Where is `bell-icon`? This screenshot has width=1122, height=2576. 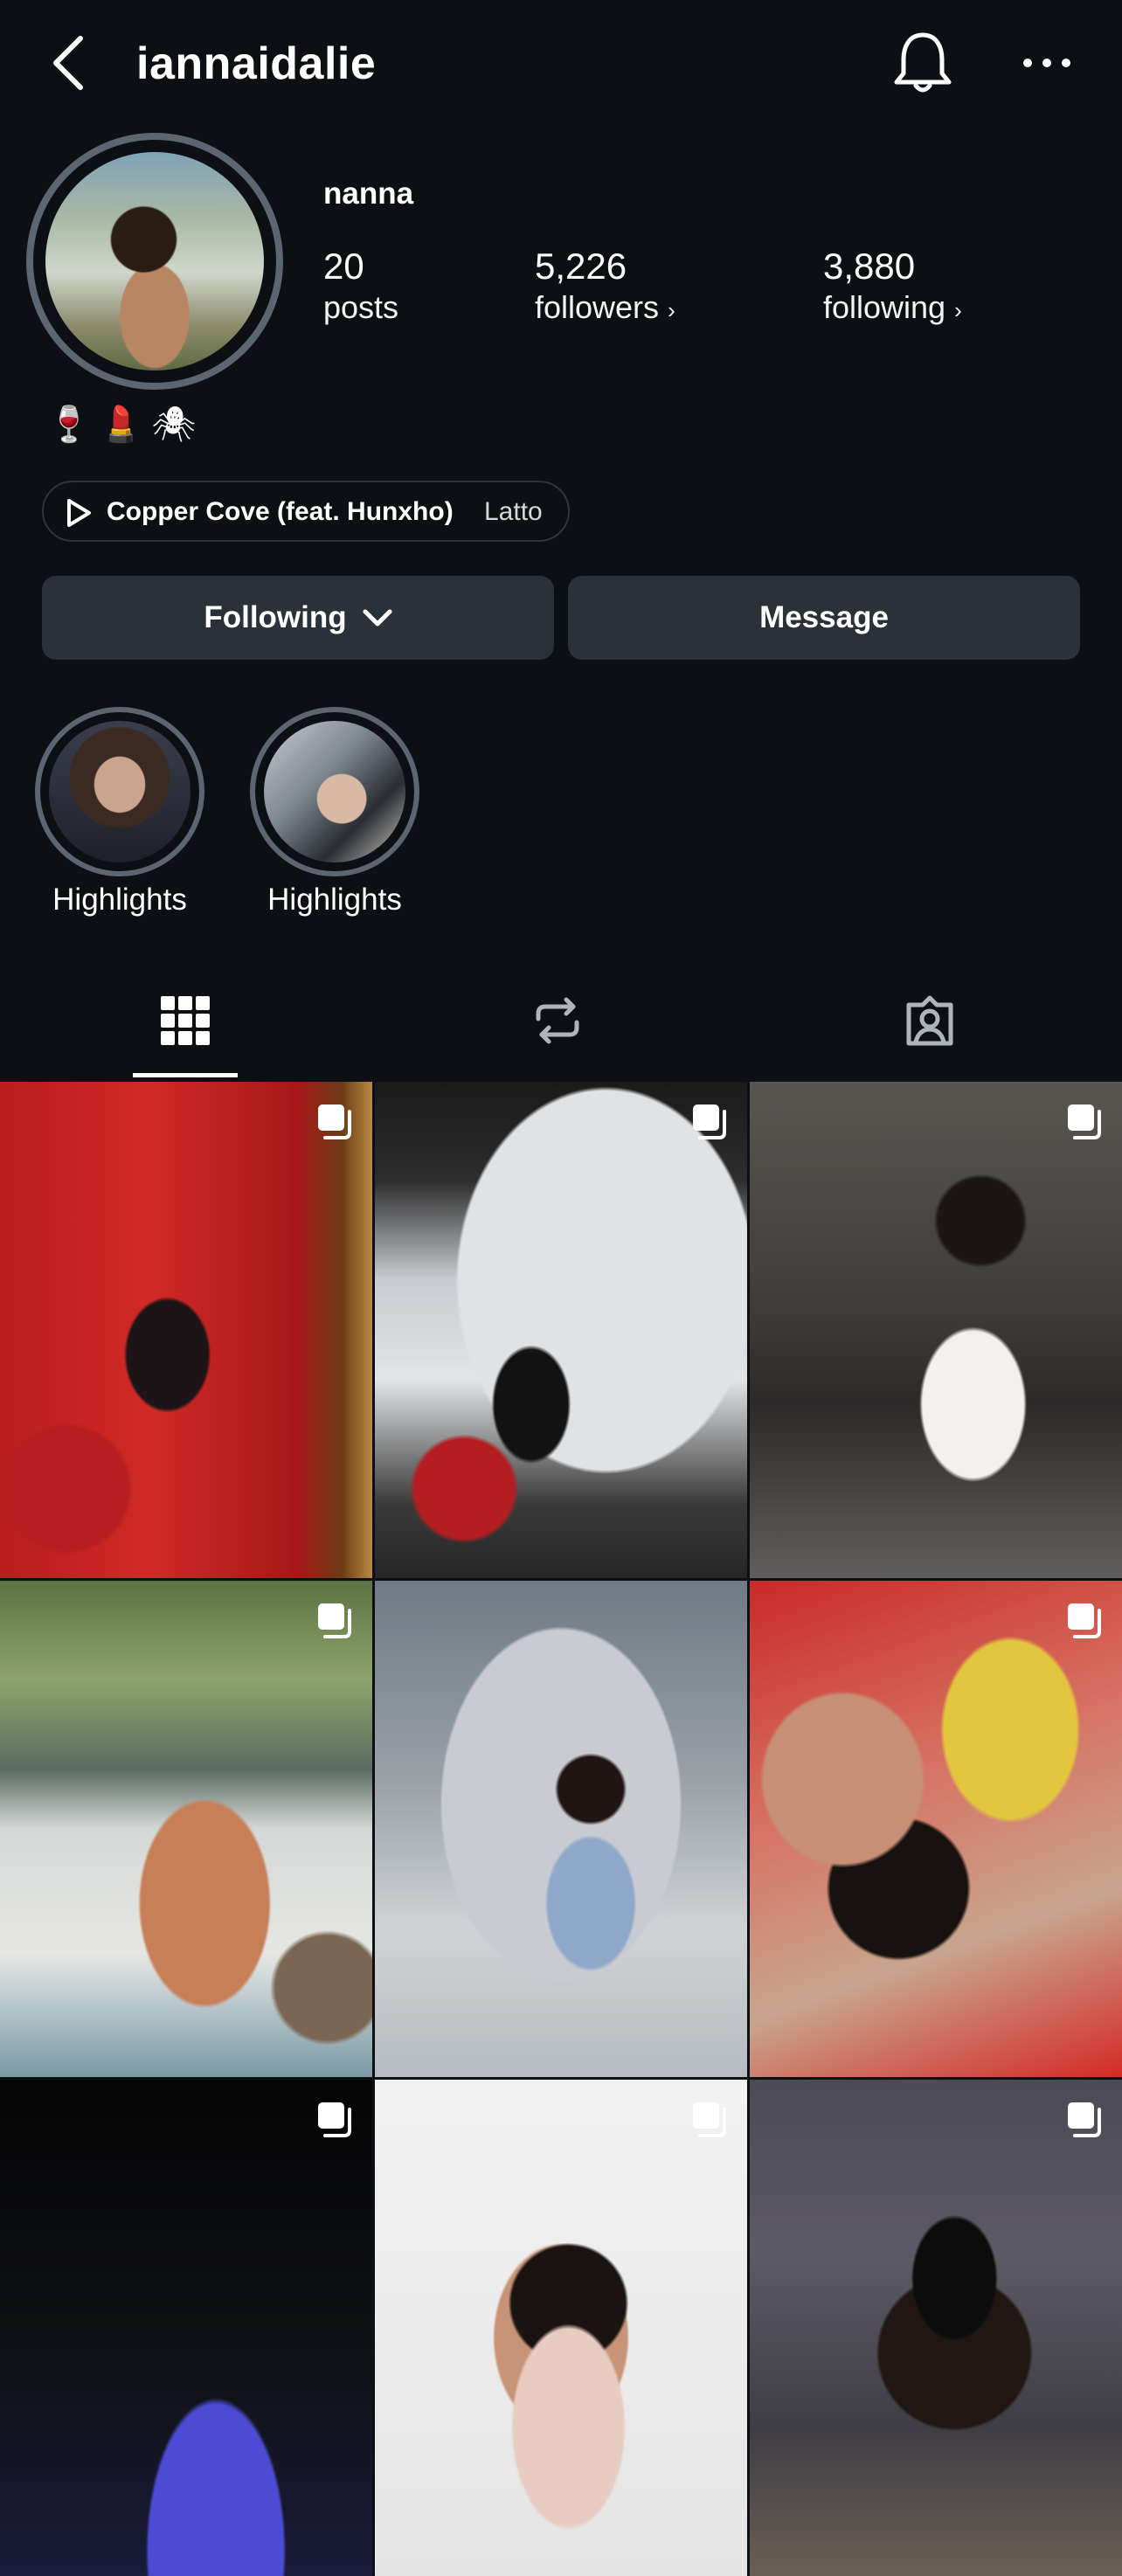 bell-icon is located at coordinates (922, 63).